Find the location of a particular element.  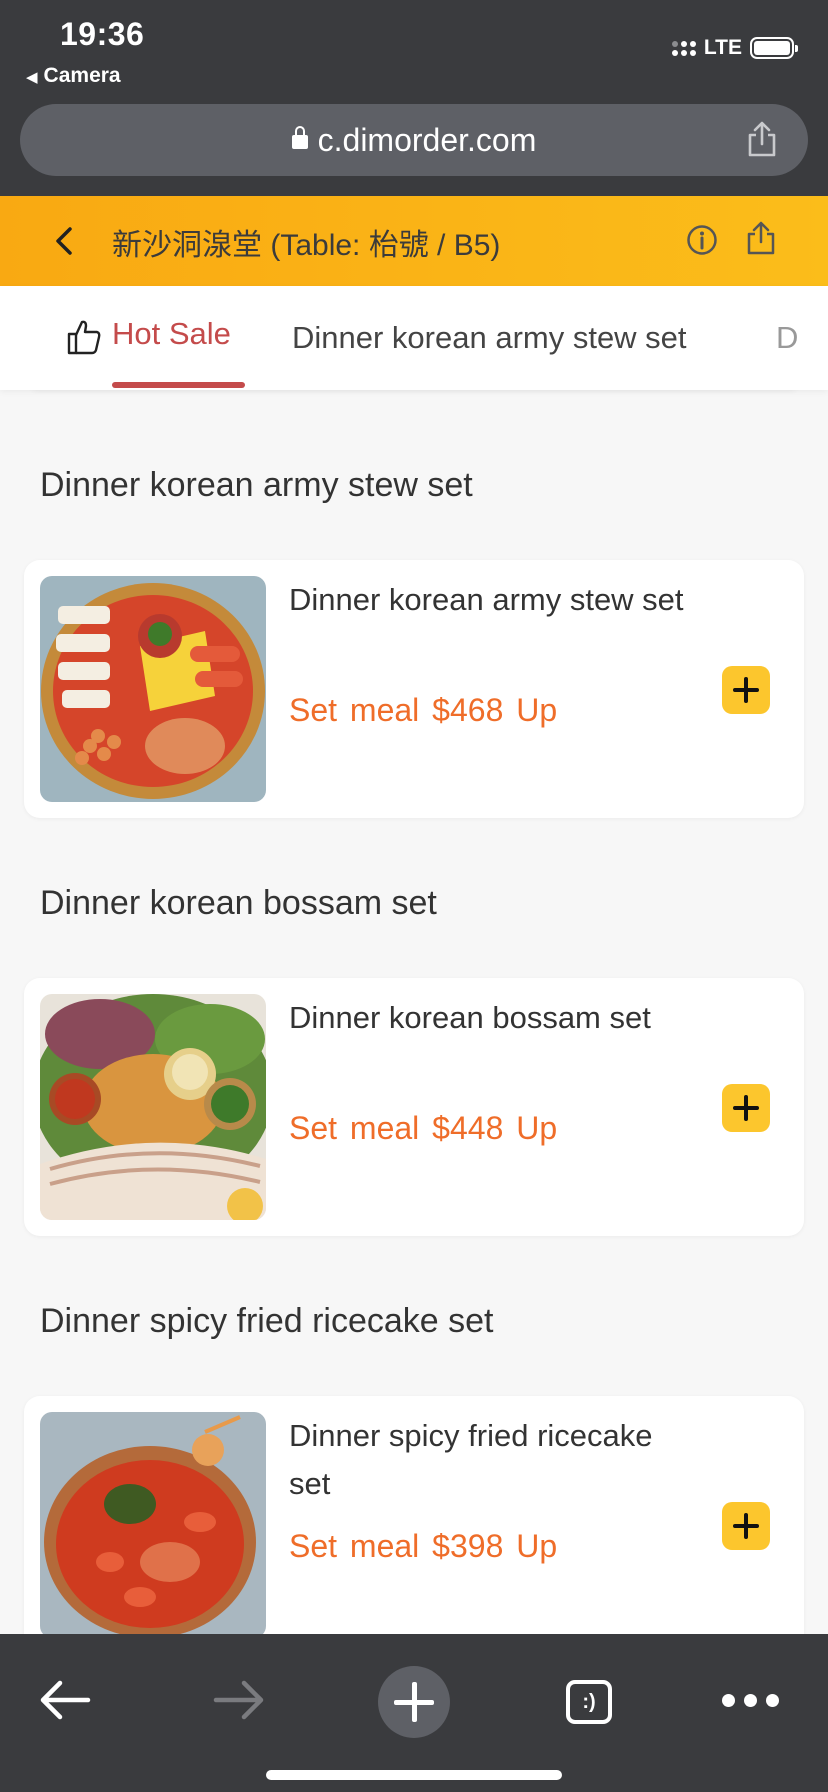

item-price: Set meal $468 Up is located at coordinates (423, 710).